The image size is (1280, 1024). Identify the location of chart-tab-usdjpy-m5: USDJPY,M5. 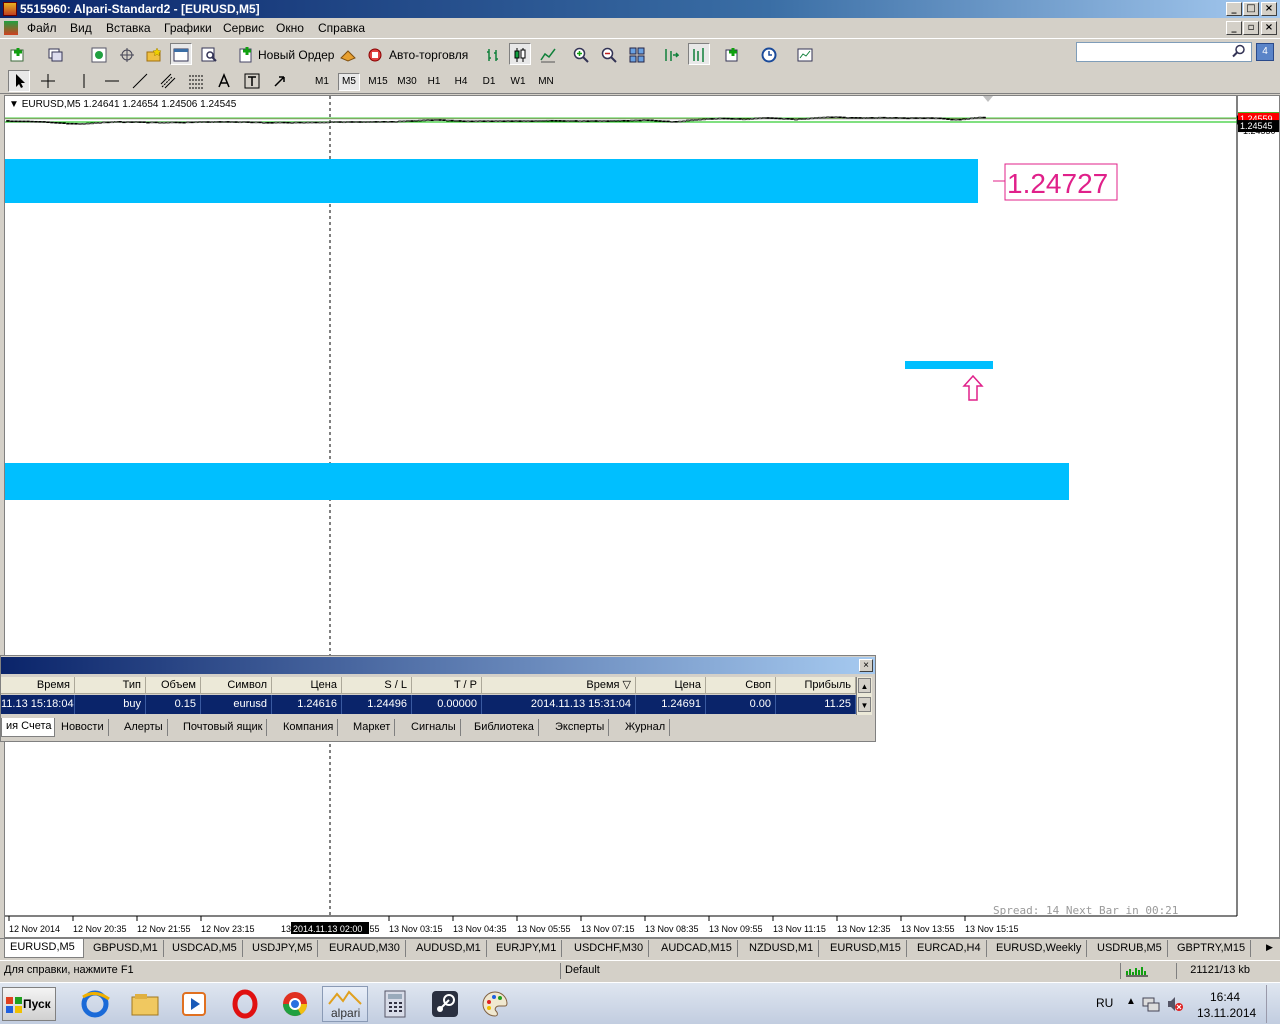
(283, 948).